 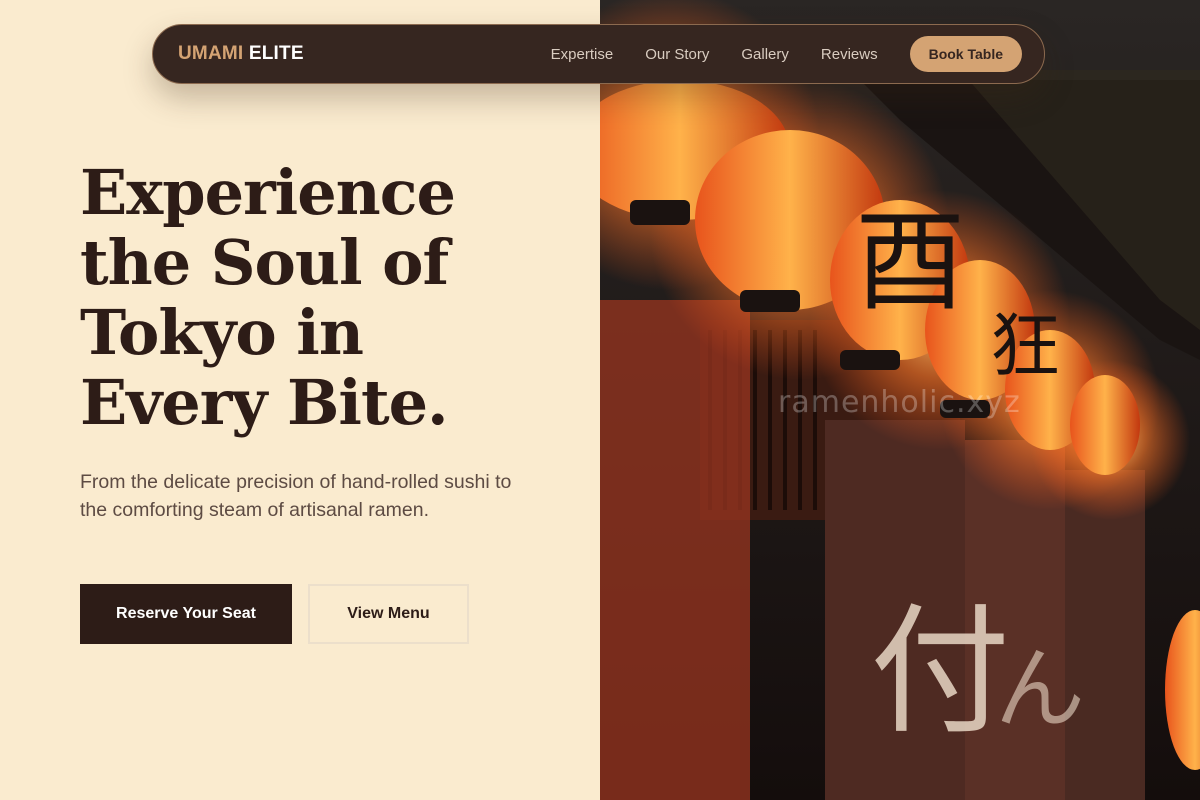 I want to click on nav-link-expertise: Expertise, so click(x=582, y=54).